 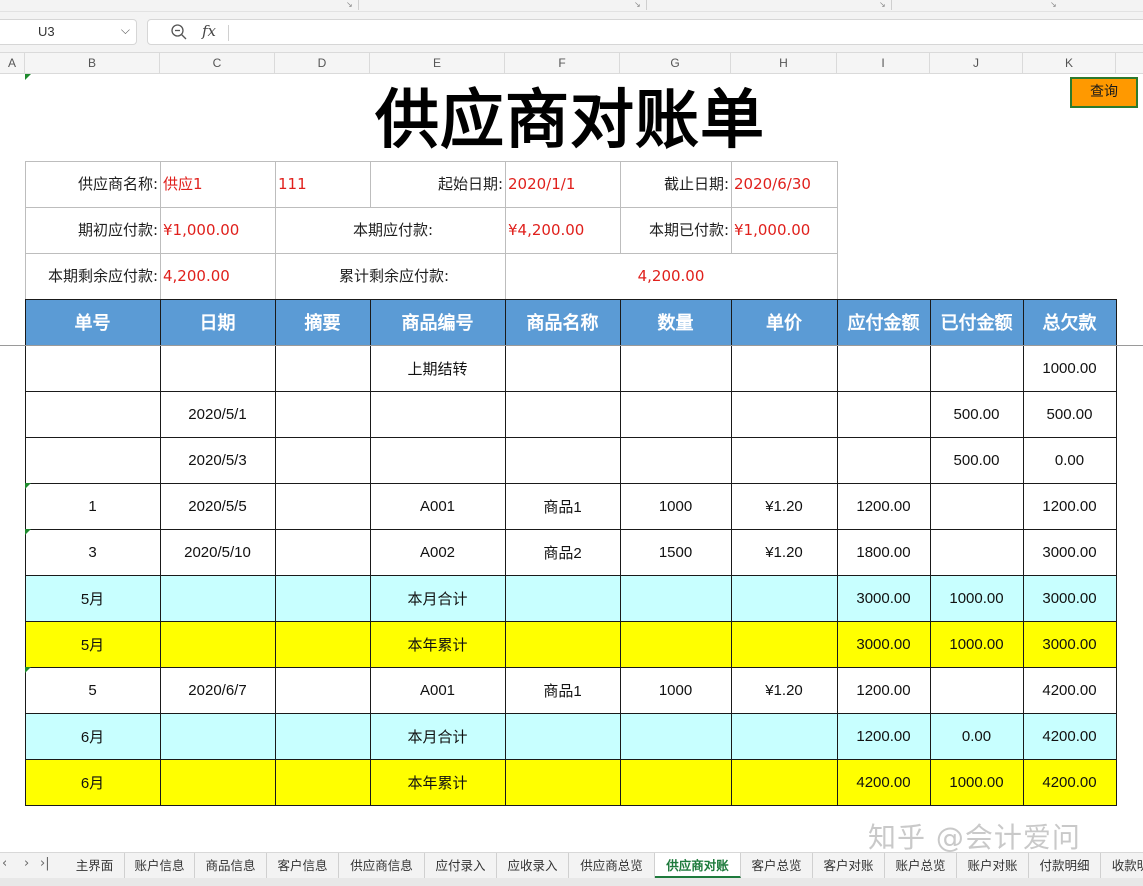 What do you see at coordinates (533, 865) in the screenshot?
I see `sheet-tab: 应收录入` at bounding box center [533, 865].